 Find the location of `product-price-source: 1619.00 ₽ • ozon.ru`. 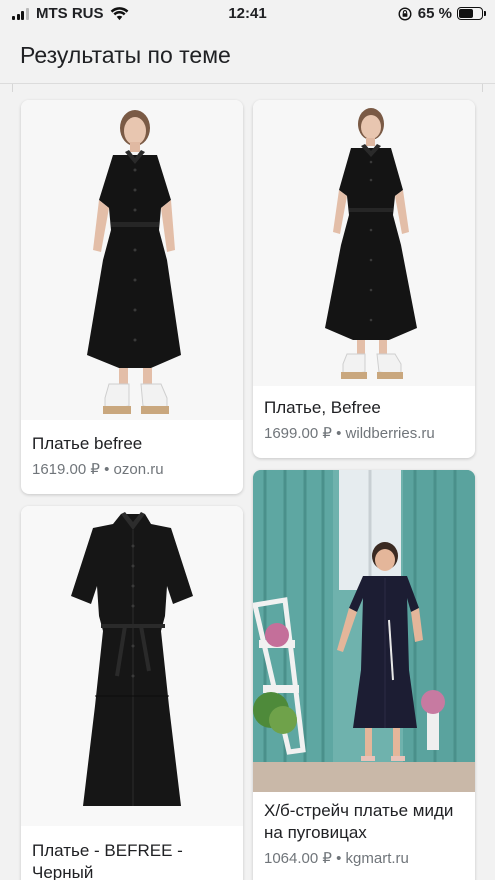

product-price-source: 1619.00 ₽ • ozon.ru is located at coordinates (98, 469).